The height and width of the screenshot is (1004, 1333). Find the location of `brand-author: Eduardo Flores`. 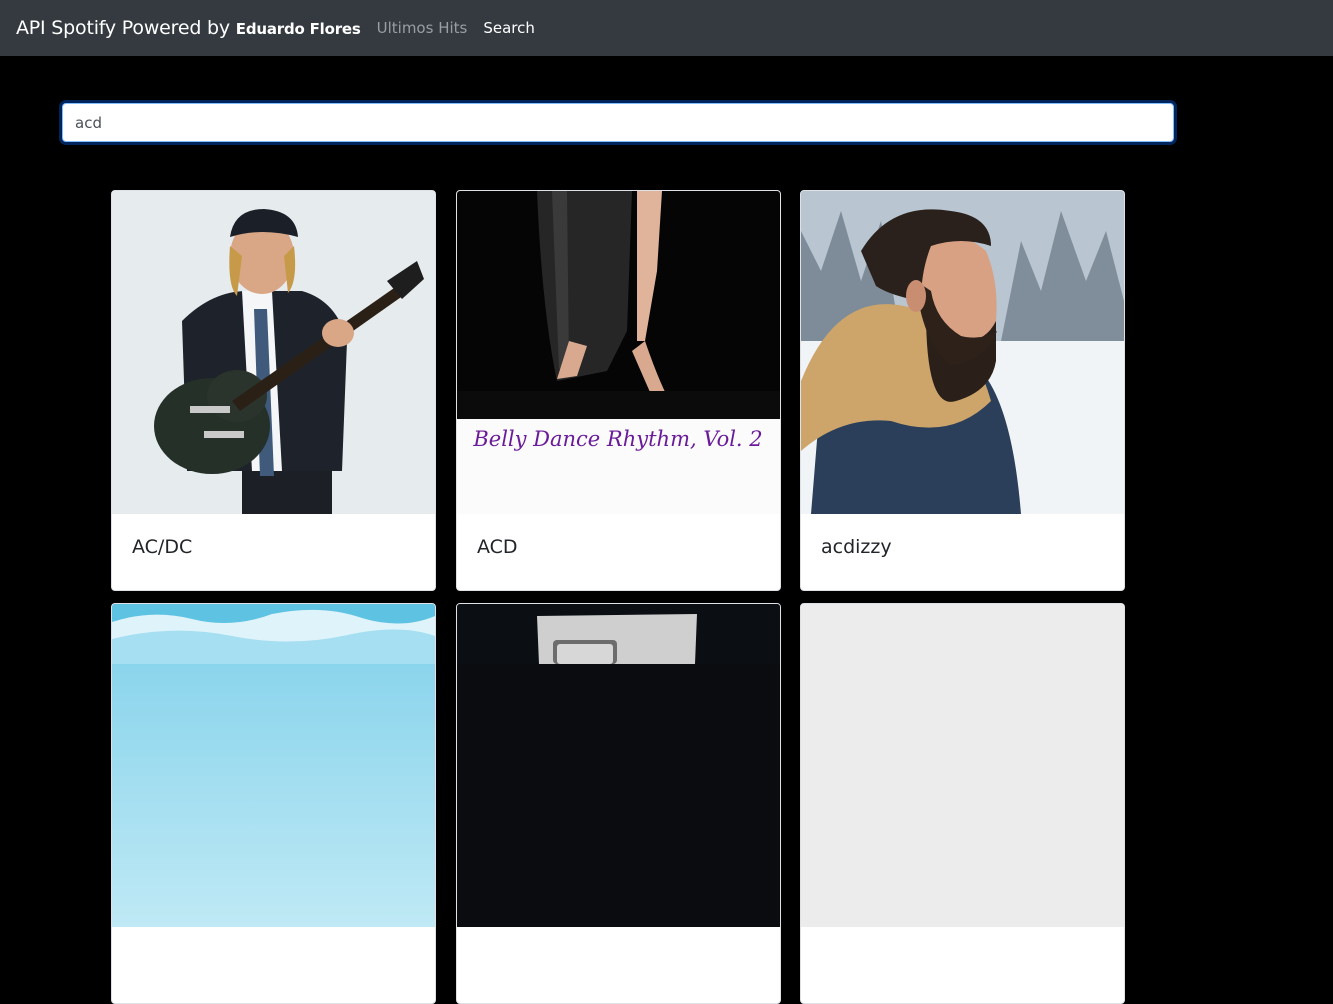

brand-author: Eduardo Flores is located at coordinates (298, 29).